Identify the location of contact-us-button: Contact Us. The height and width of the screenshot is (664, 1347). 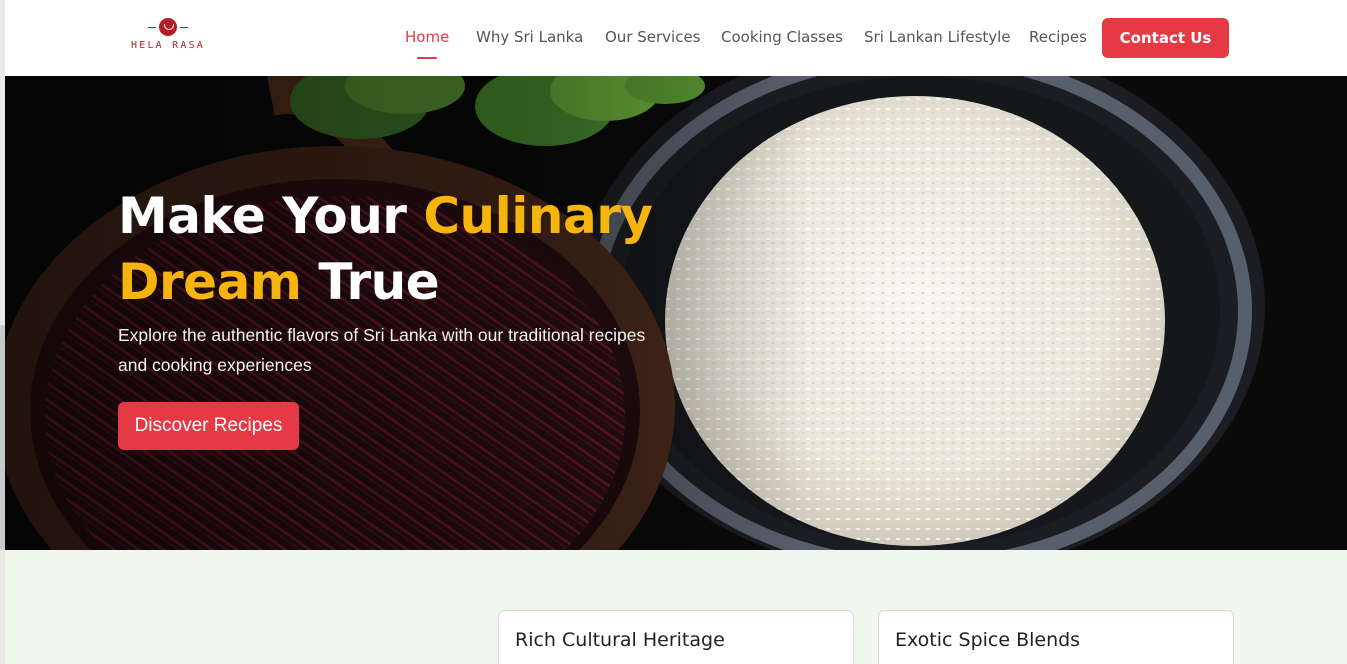
(1165, 38).